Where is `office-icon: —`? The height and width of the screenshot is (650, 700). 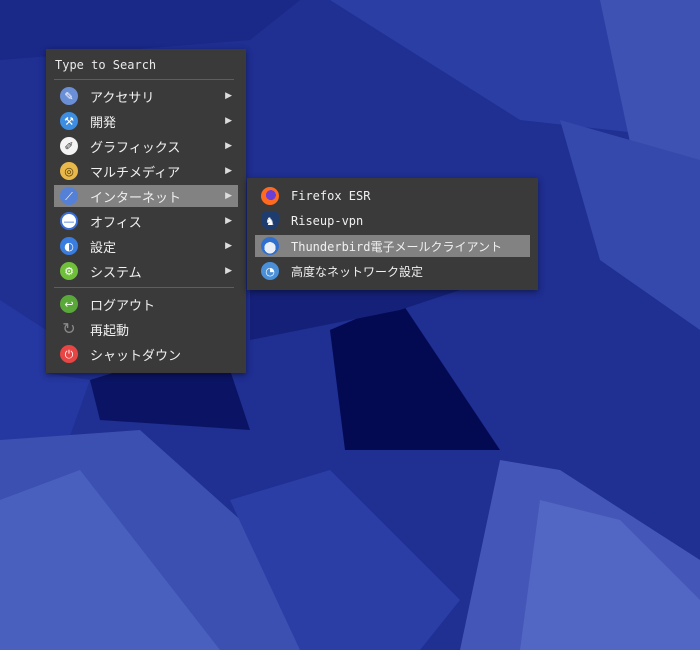 office-icon: — is located at coordinates (69, 221).